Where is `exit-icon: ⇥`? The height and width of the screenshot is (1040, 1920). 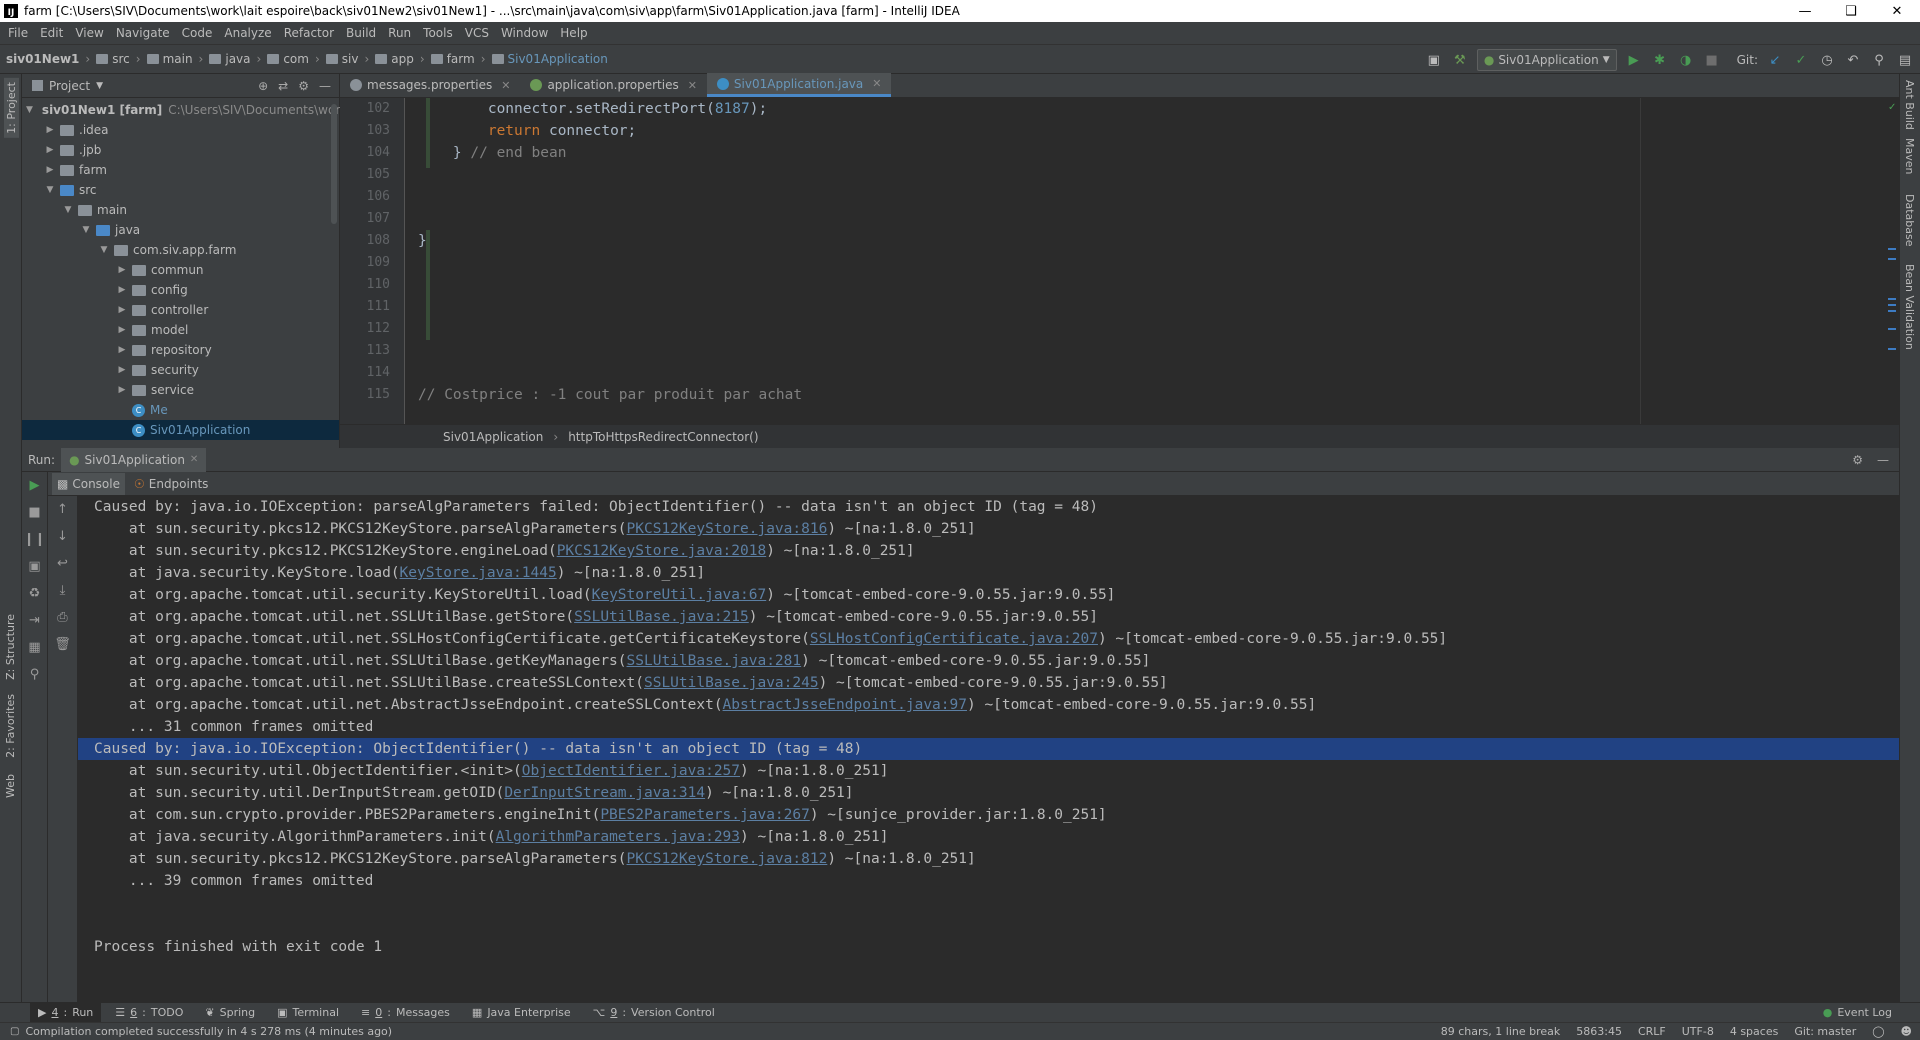
exit-icon: ⇥ is located at coordinates (34, 620).